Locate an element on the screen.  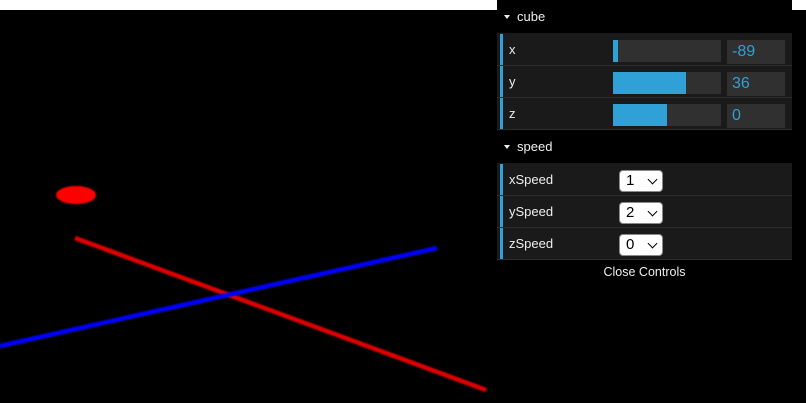
folder-label: cube is located at coordinates (531, 16).